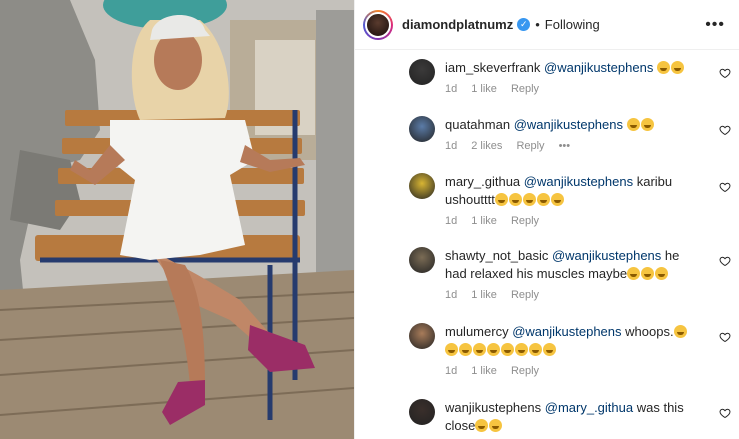 The height and width of the screenshot is (439, 739). What do you see at coordinates (477, 331) in the screenshot?
I see `comment-username: mulumercy` at bounding box center [477, 331].